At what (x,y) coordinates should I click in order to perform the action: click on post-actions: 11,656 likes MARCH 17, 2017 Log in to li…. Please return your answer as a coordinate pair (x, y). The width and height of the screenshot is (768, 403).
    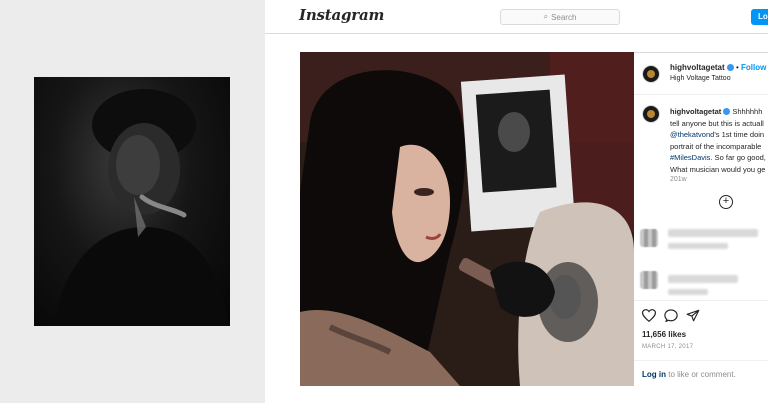
    Looking at the image, I should click on (701, 343).